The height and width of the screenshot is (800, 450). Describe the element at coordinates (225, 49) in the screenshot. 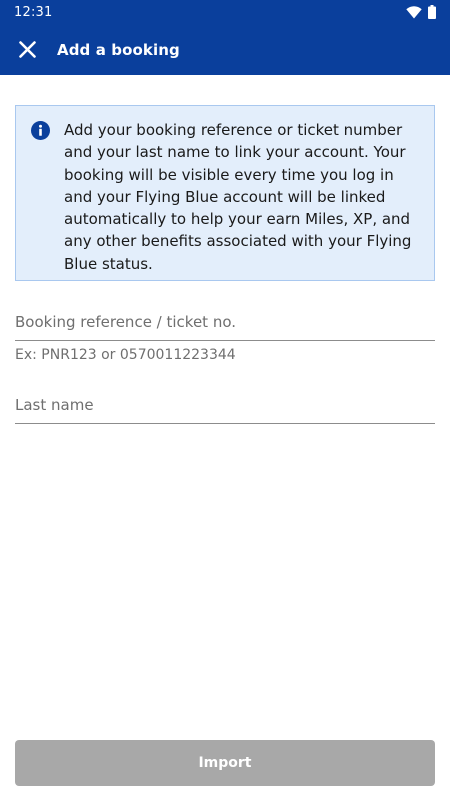

I see `app-bar: Add a booking` at that location.